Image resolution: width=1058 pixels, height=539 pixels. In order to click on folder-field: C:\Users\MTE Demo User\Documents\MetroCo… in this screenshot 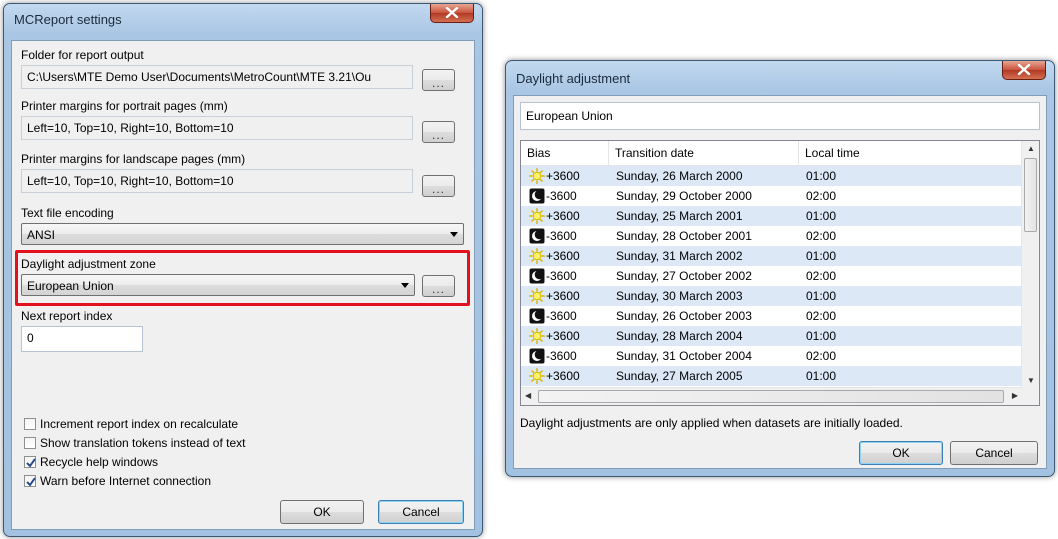, I will do `click(217, 77)`.